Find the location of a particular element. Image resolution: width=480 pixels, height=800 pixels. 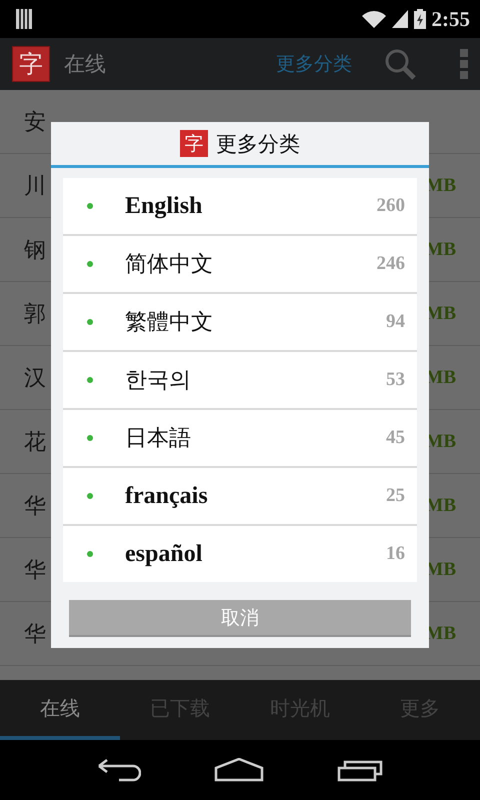

notification-icon is located at coordinates (24, 19).